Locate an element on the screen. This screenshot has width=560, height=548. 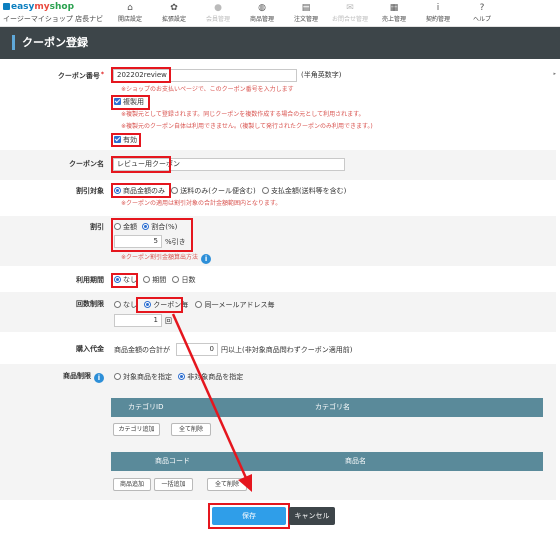
period-range-radio is located at coordinates (147, 279).